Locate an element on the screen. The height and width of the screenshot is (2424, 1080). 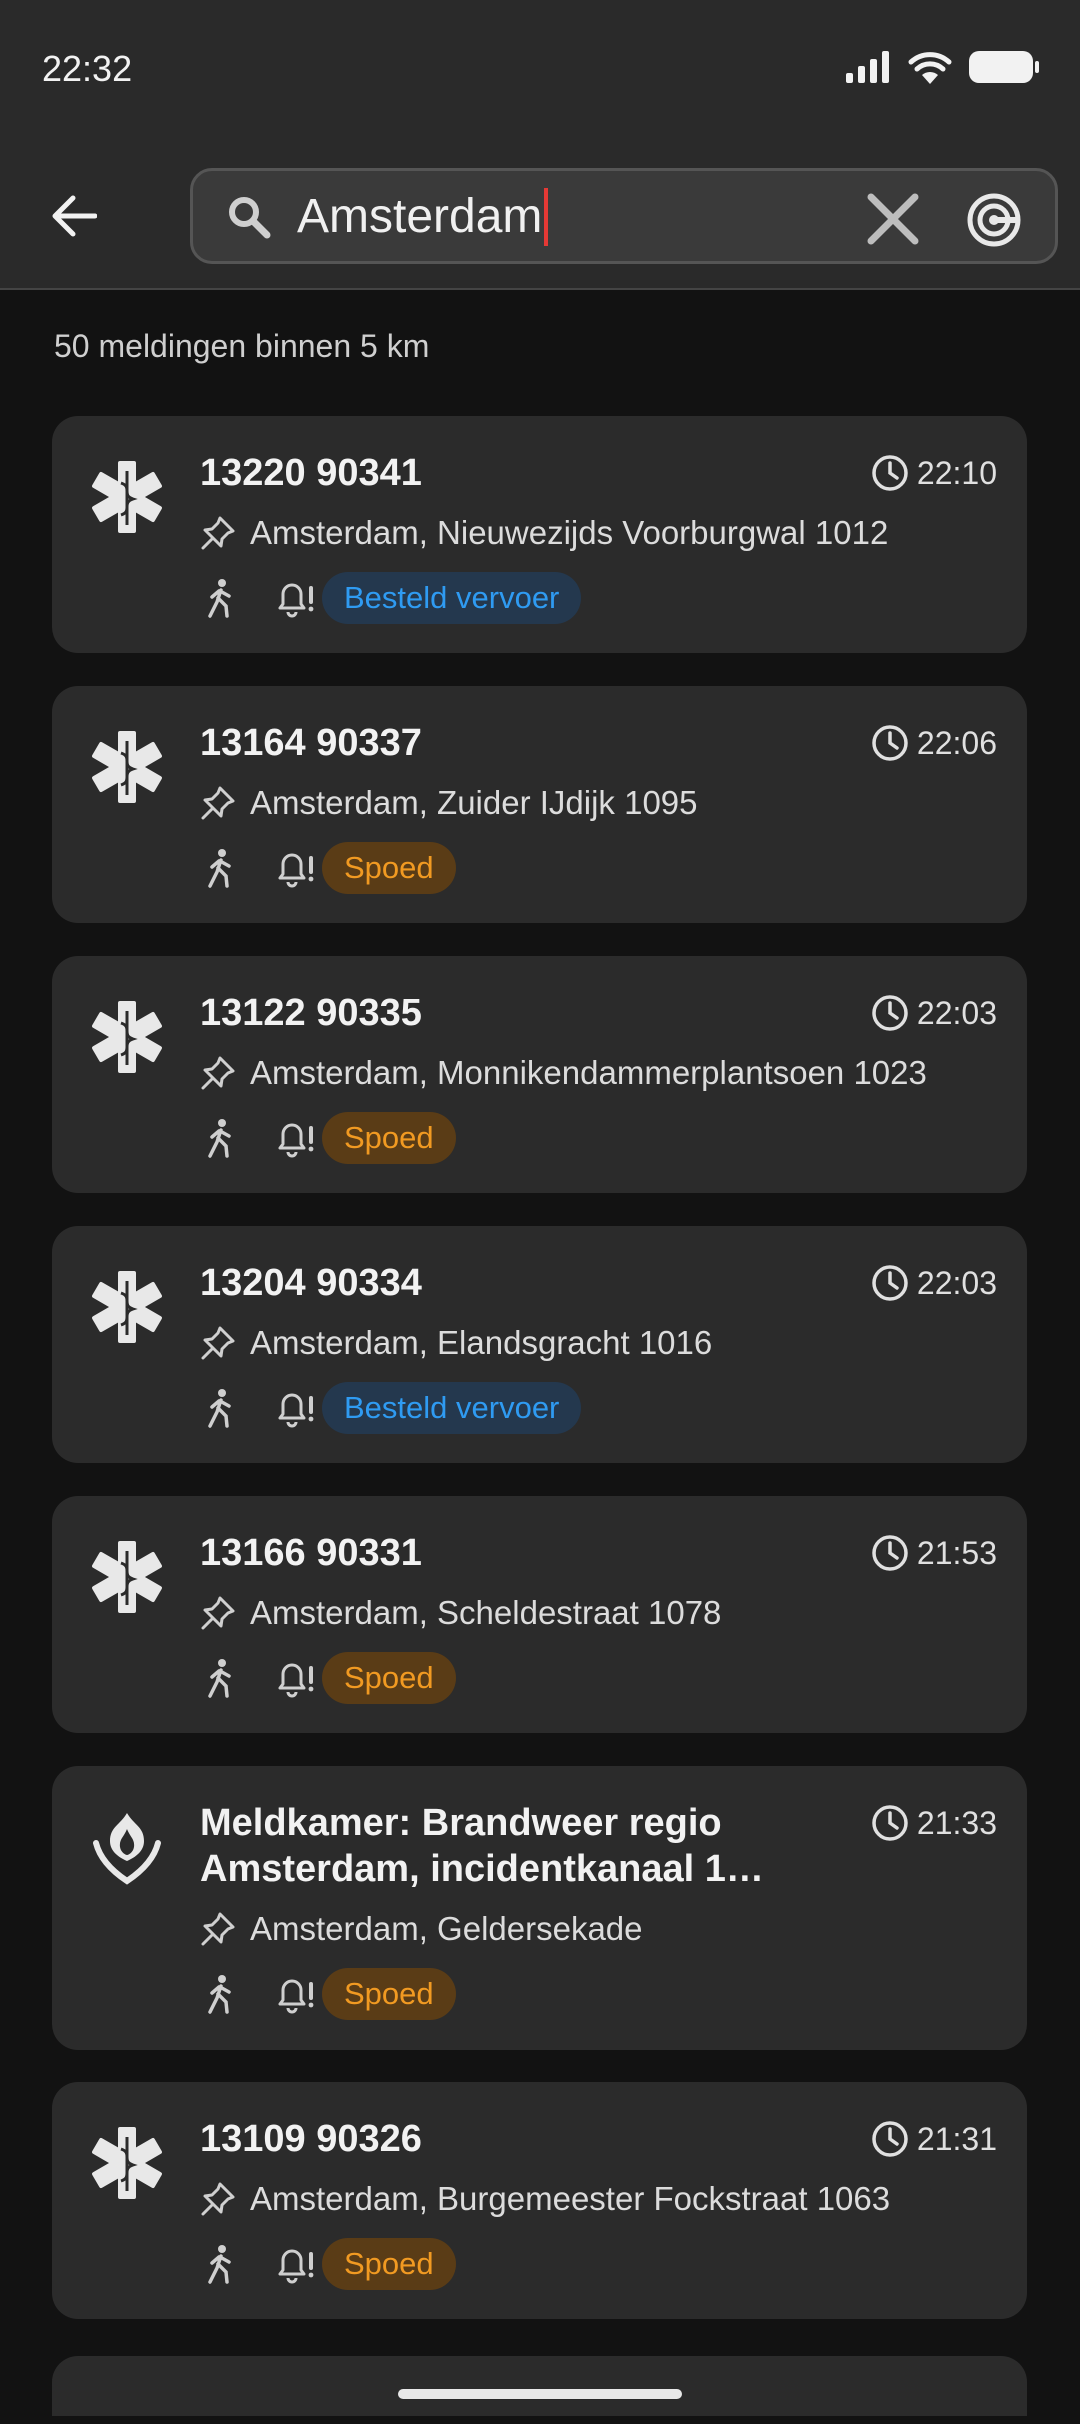
incident-location-text: Amsterdam, Nieuwezijds Voorburgwal 1012 is located at coordinates (569, 532).